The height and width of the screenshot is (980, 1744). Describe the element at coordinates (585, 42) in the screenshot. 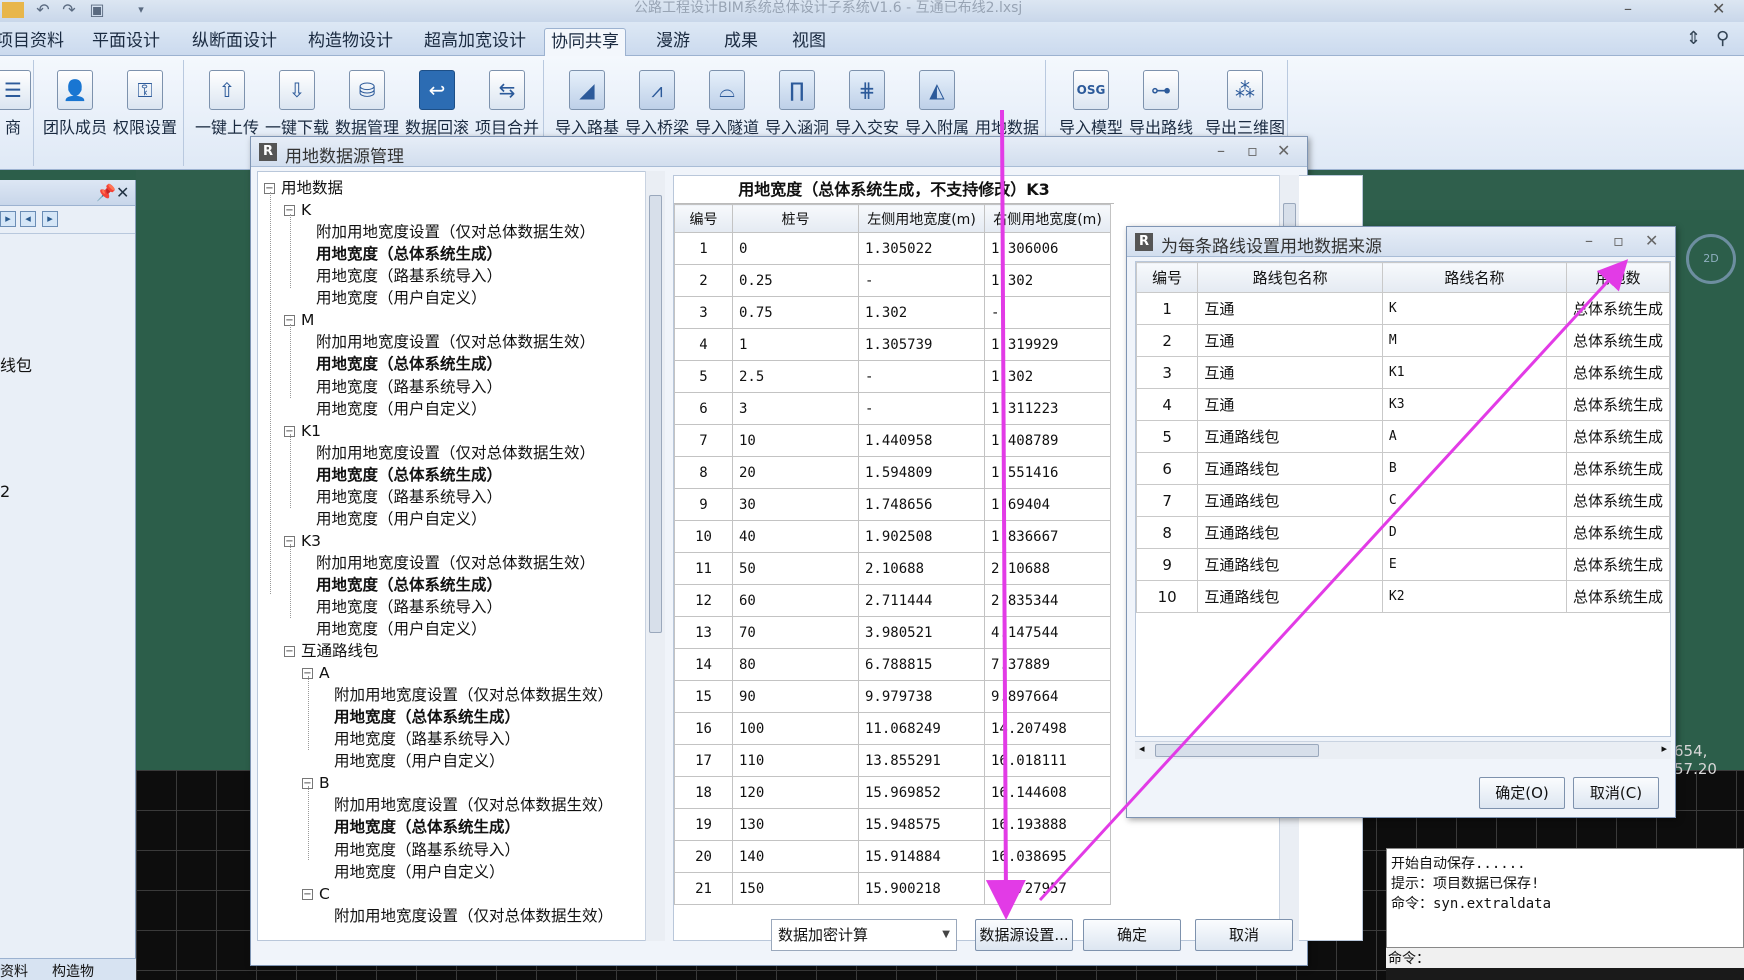

I see `tab-collaboration: 协同共享` at that location.